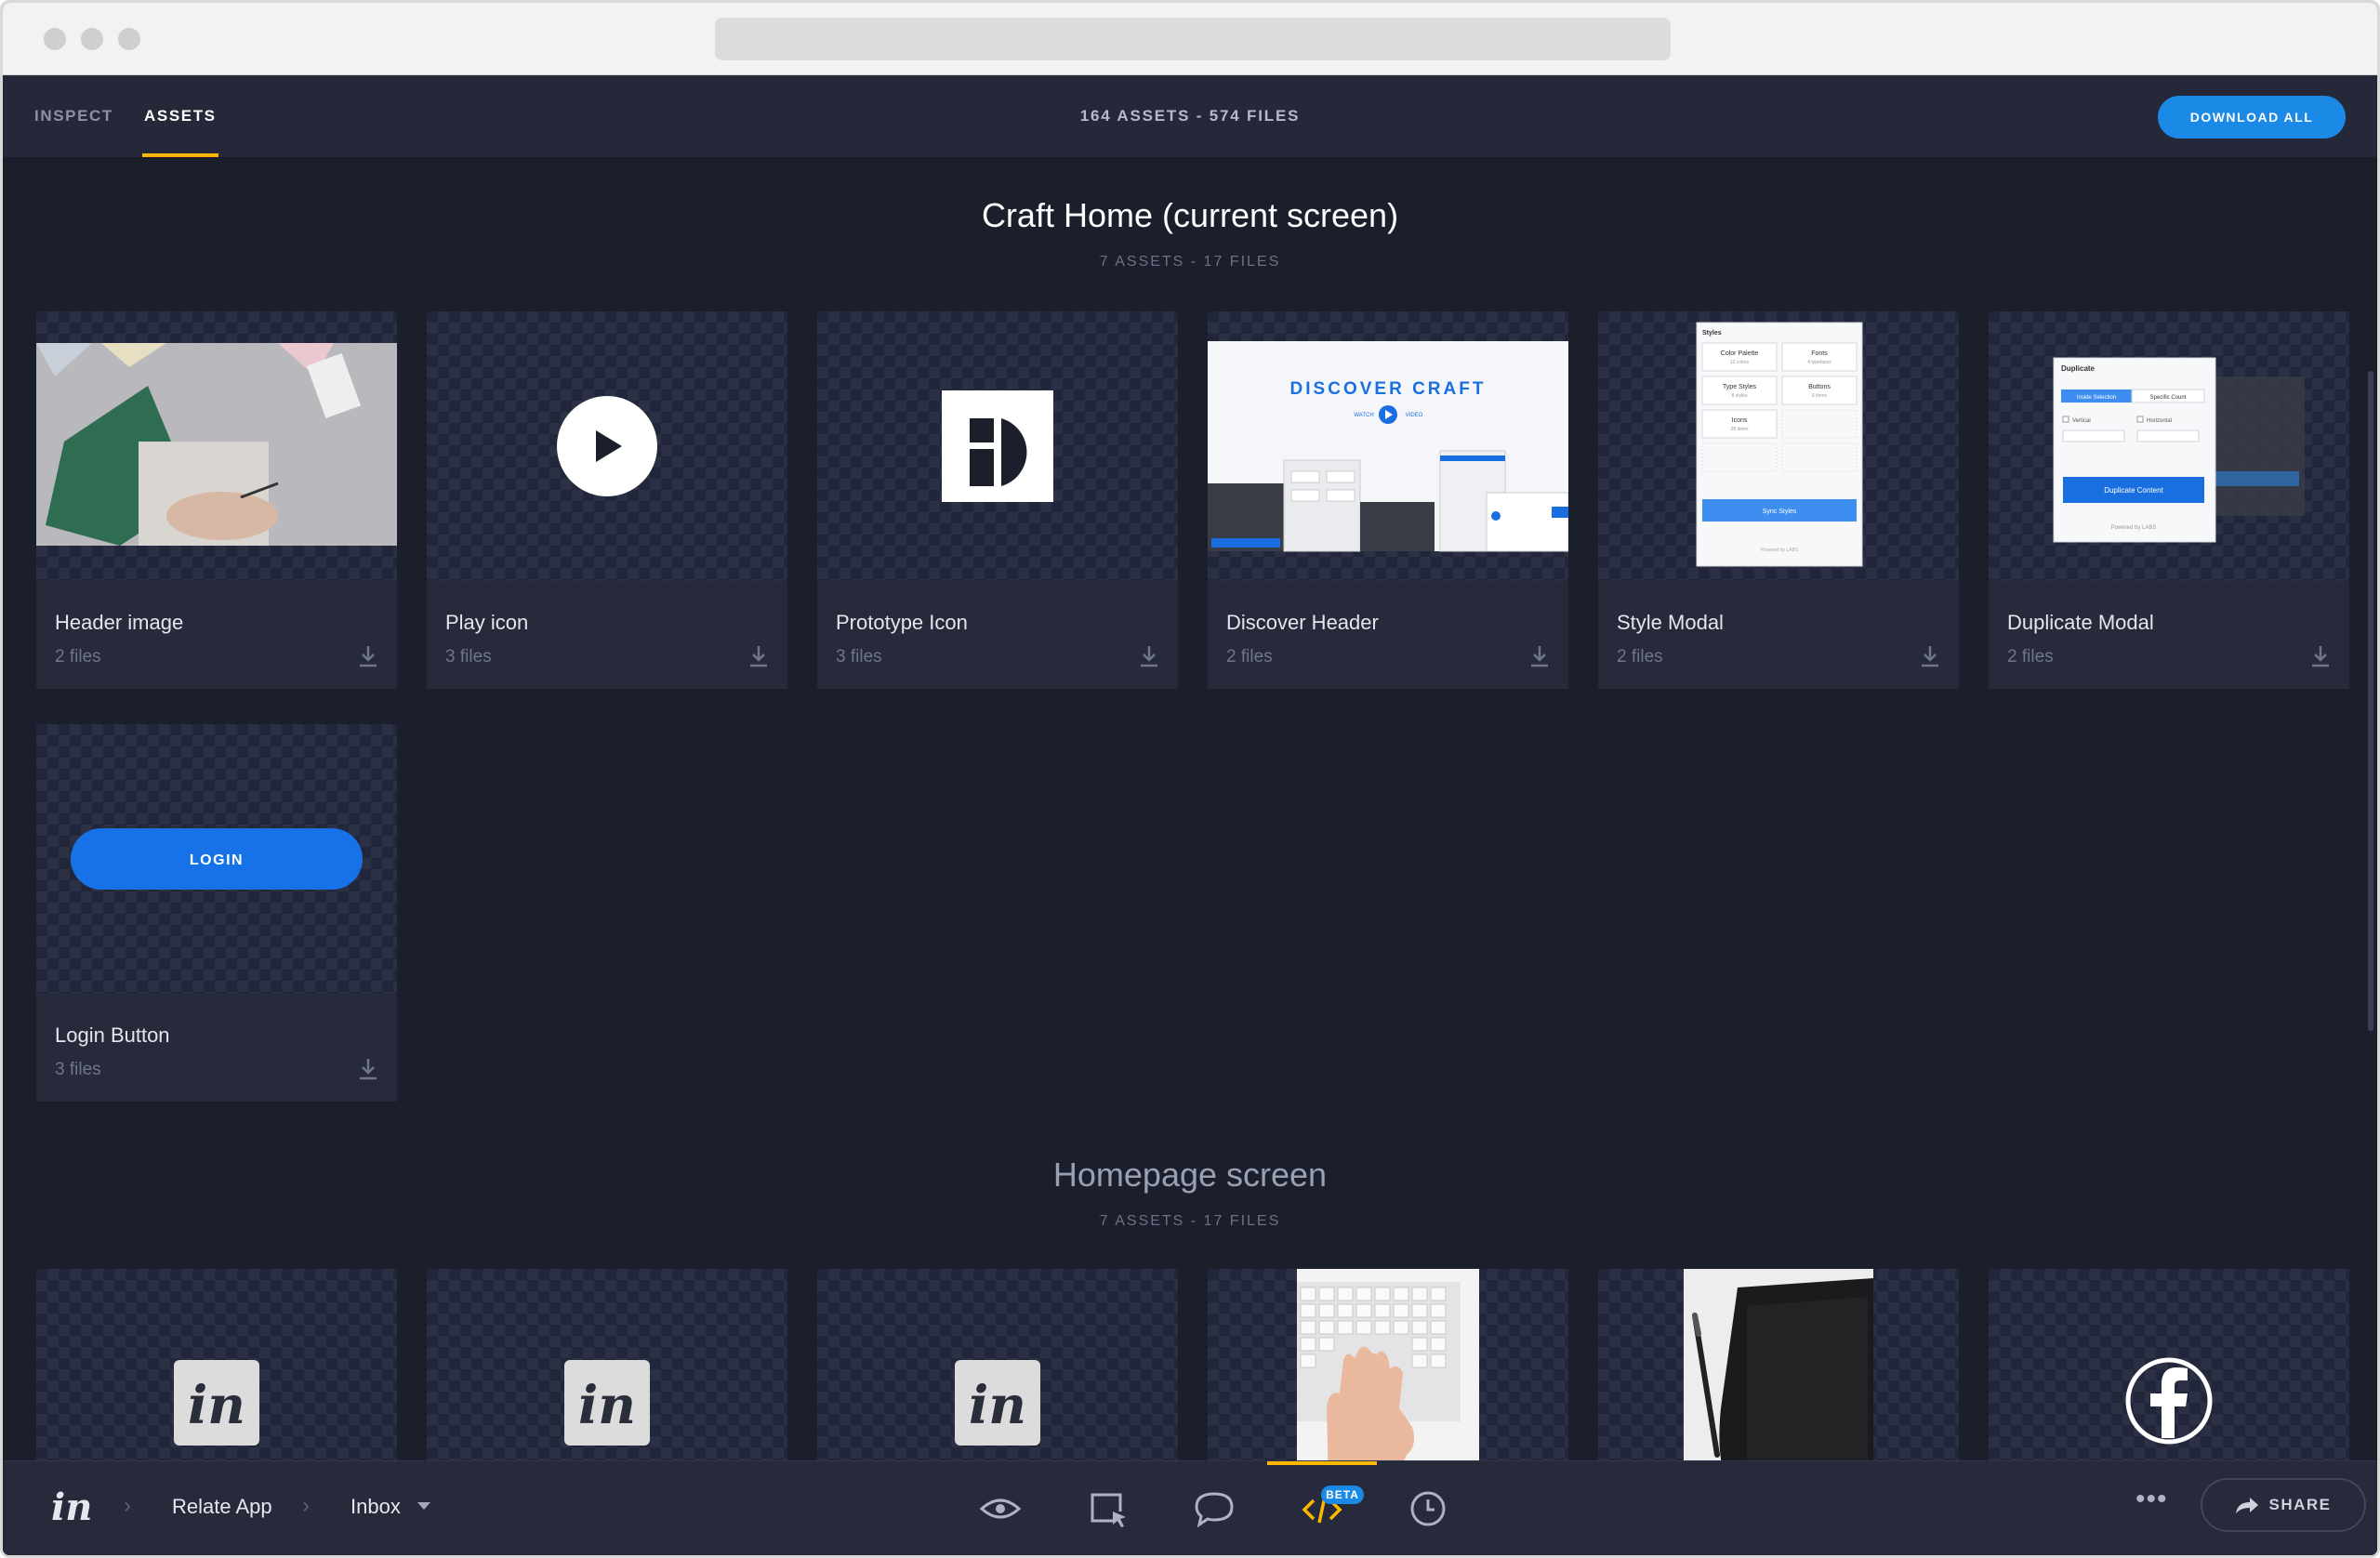  Describe the element at coordinates (1190, 215) in the screenshot. I see `section-title: Craft Home (current screen)` at that location.